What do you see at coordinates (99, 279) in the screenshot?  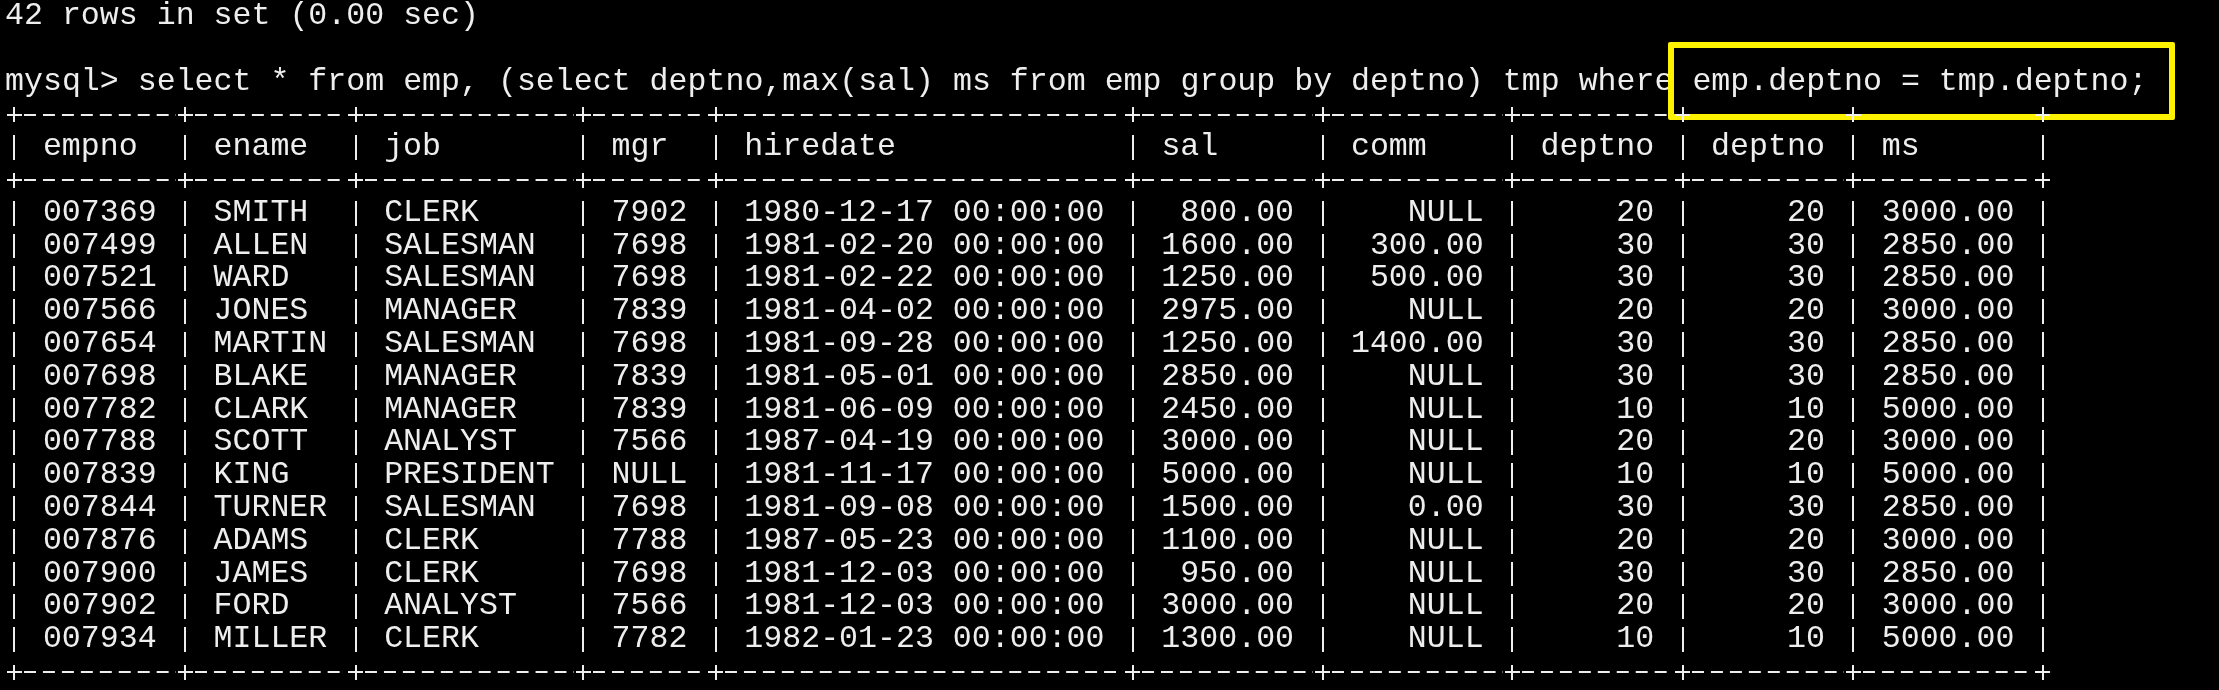 I see `table-cell-text: 007521` at bounding box center [99, 279].